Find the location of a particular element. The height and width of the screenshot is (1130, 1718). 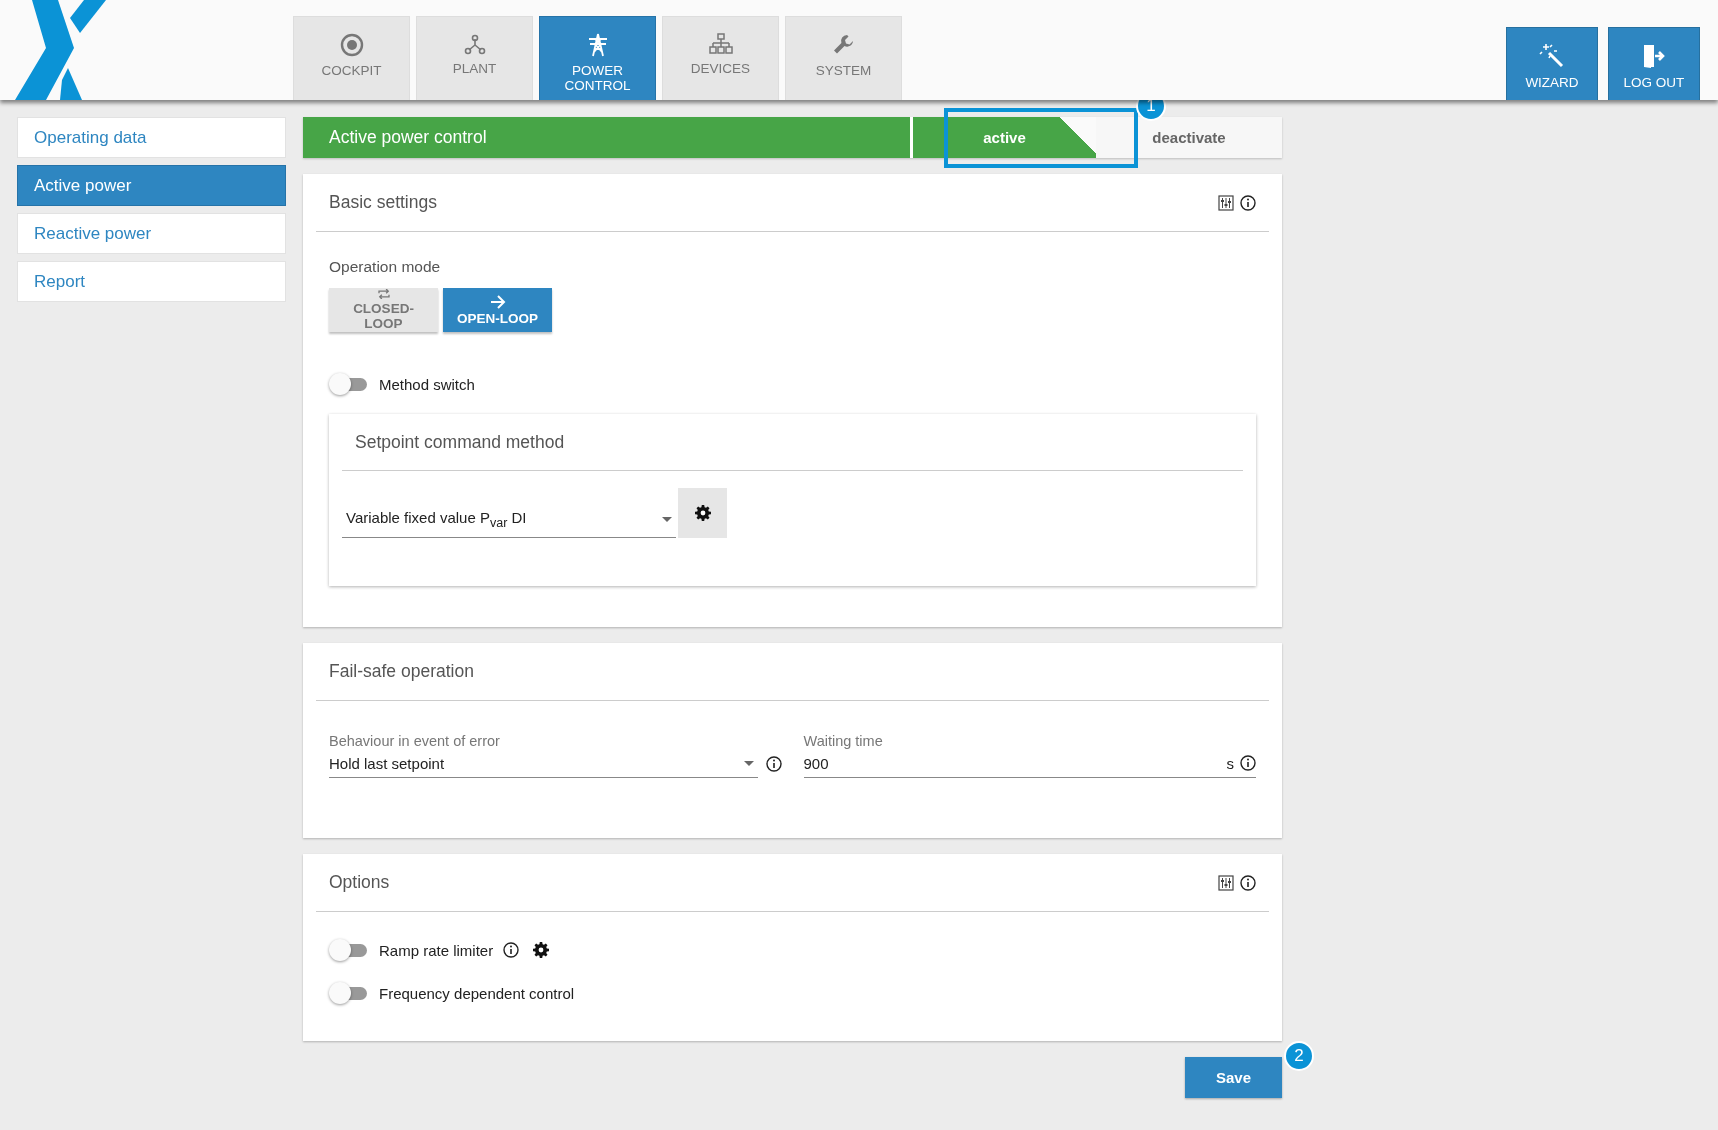

field-label: Behaviour in event of error is located at coordinates (415, 741).